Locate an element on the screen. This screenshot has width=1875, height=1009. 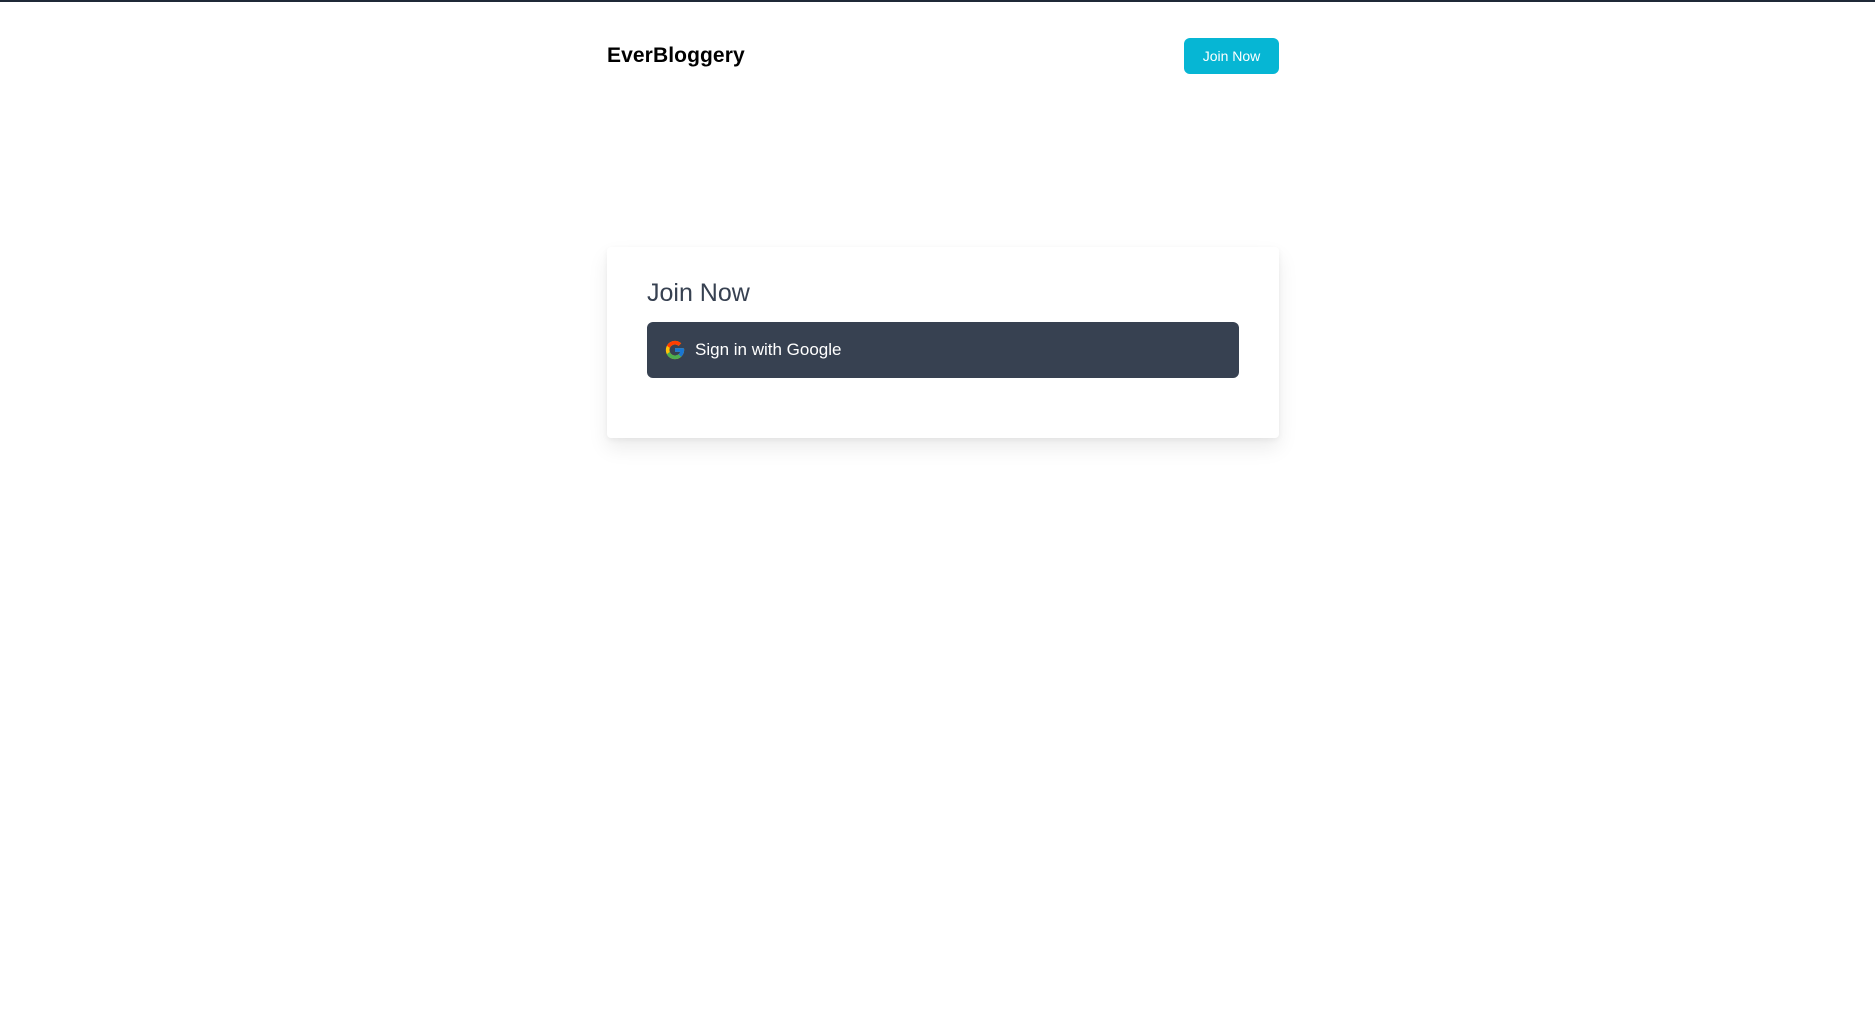
google-sign-in-button: Sign in with Google is located at coordinates (943, 350).